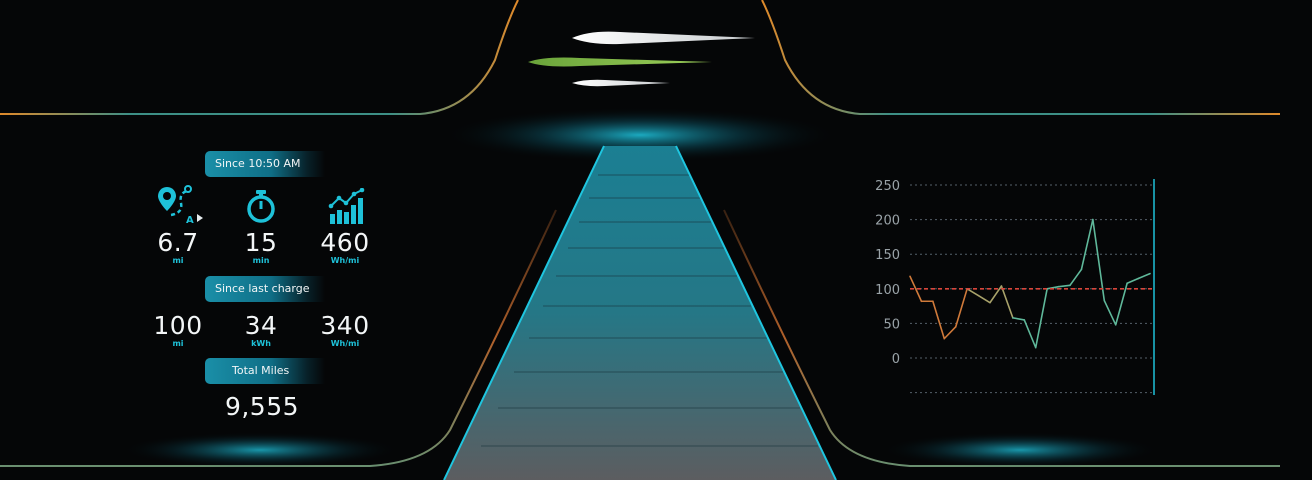  I want to click on y-tick-label: 50, so click(891, 324).